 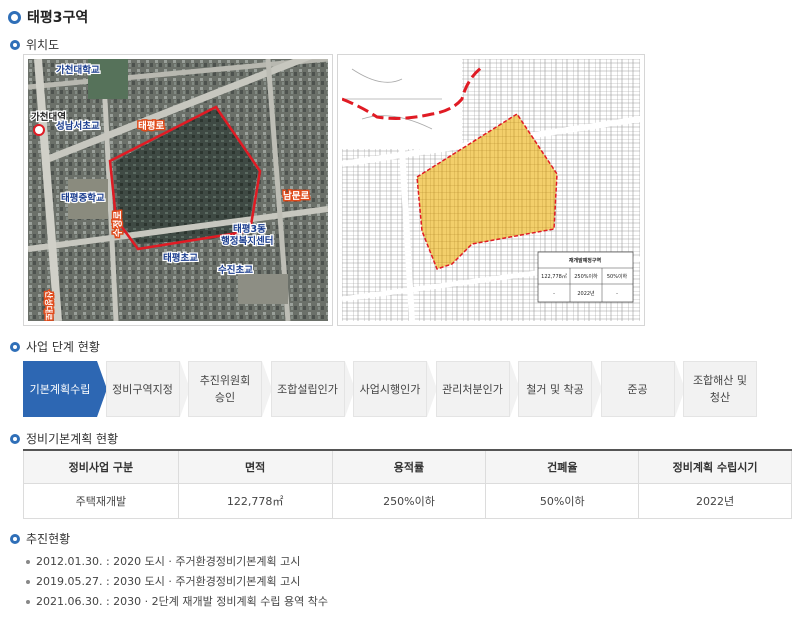 I want to click on zone-table-cell: 250%이하, so click(x=586, y=276).